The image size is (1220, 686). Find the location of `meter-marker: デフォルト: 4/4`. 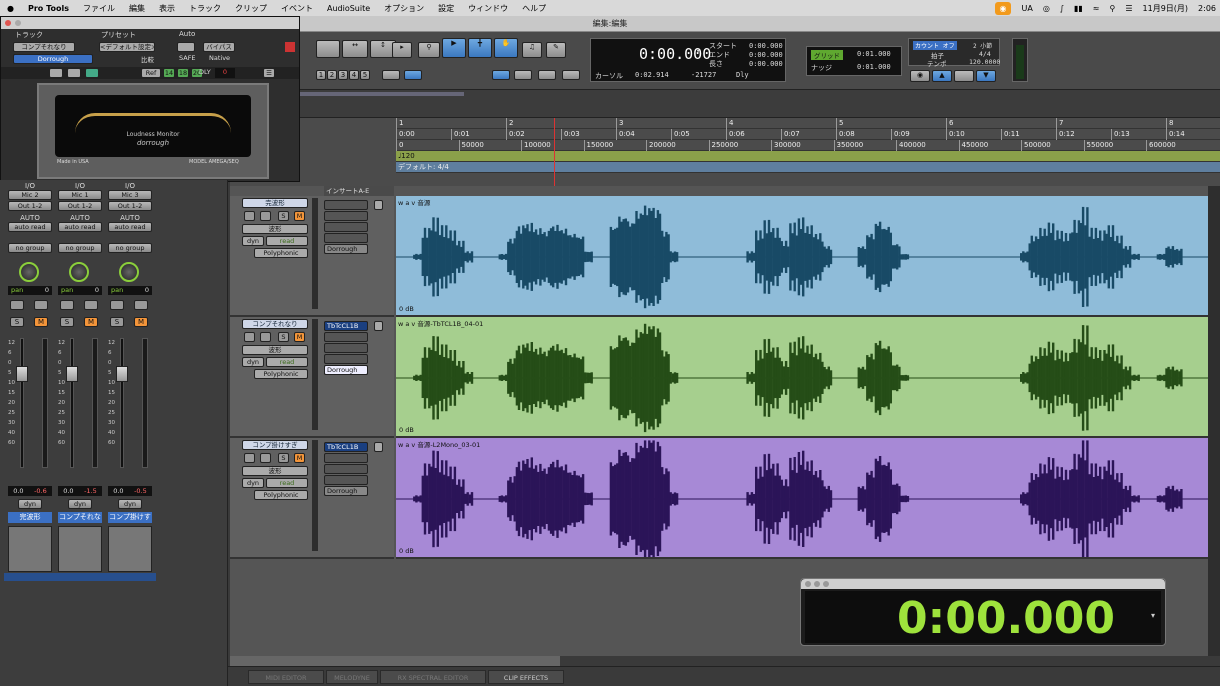

meter-marker: デフォルト: 4/4 is located at coordinates (423, 167).